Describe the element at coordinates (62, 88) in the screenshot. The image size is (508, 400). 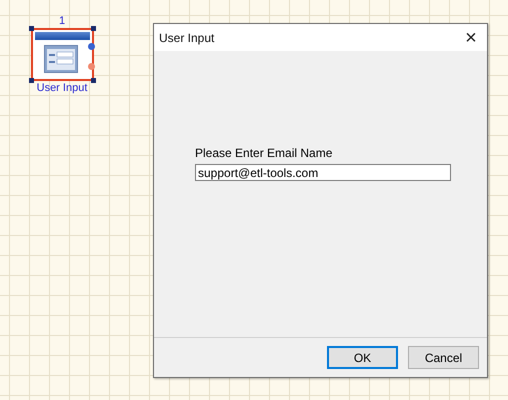
I see `node-label: User Input` at that location.